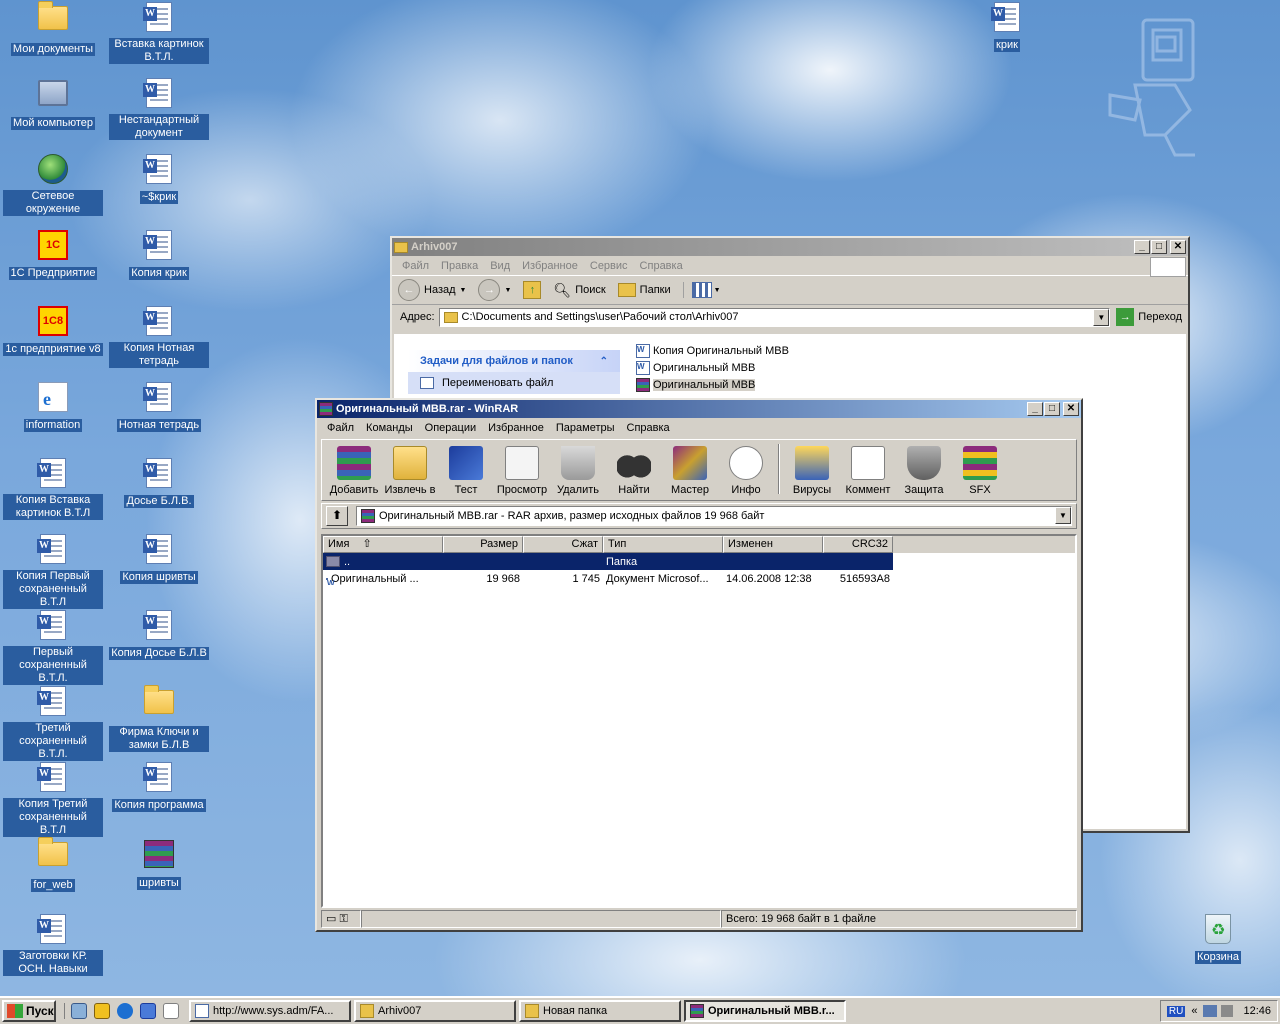  Describe the element at coordinates (609, 266) in the screenshot. I see `menu-tools: Сервис` at that location.